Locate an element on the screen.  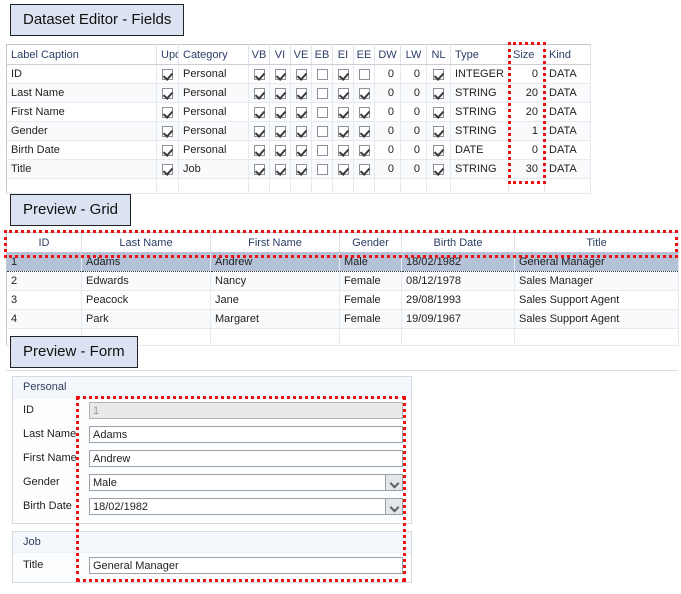
fields-col-size: Size is located at coordinates (526, 54).